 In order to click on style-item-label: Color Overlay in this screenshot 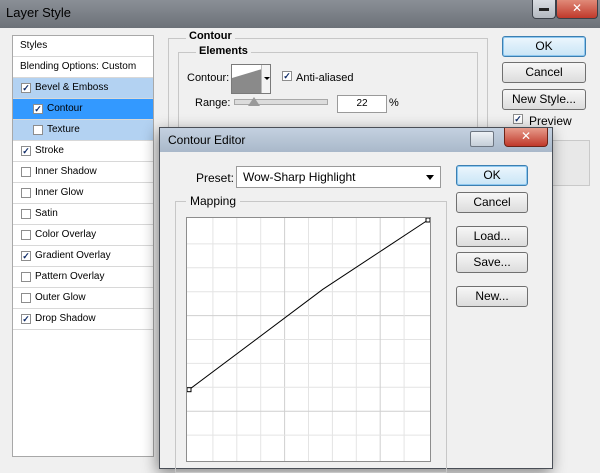, I will do `click(66, 234)`.